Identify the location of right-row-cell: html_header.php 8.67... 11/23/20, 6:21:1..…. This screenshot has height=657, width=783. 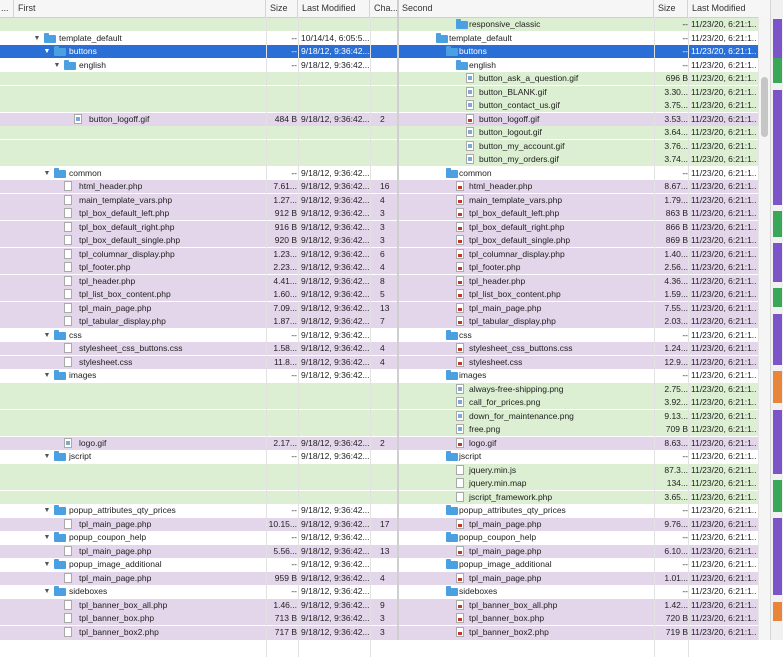
(584, 186).